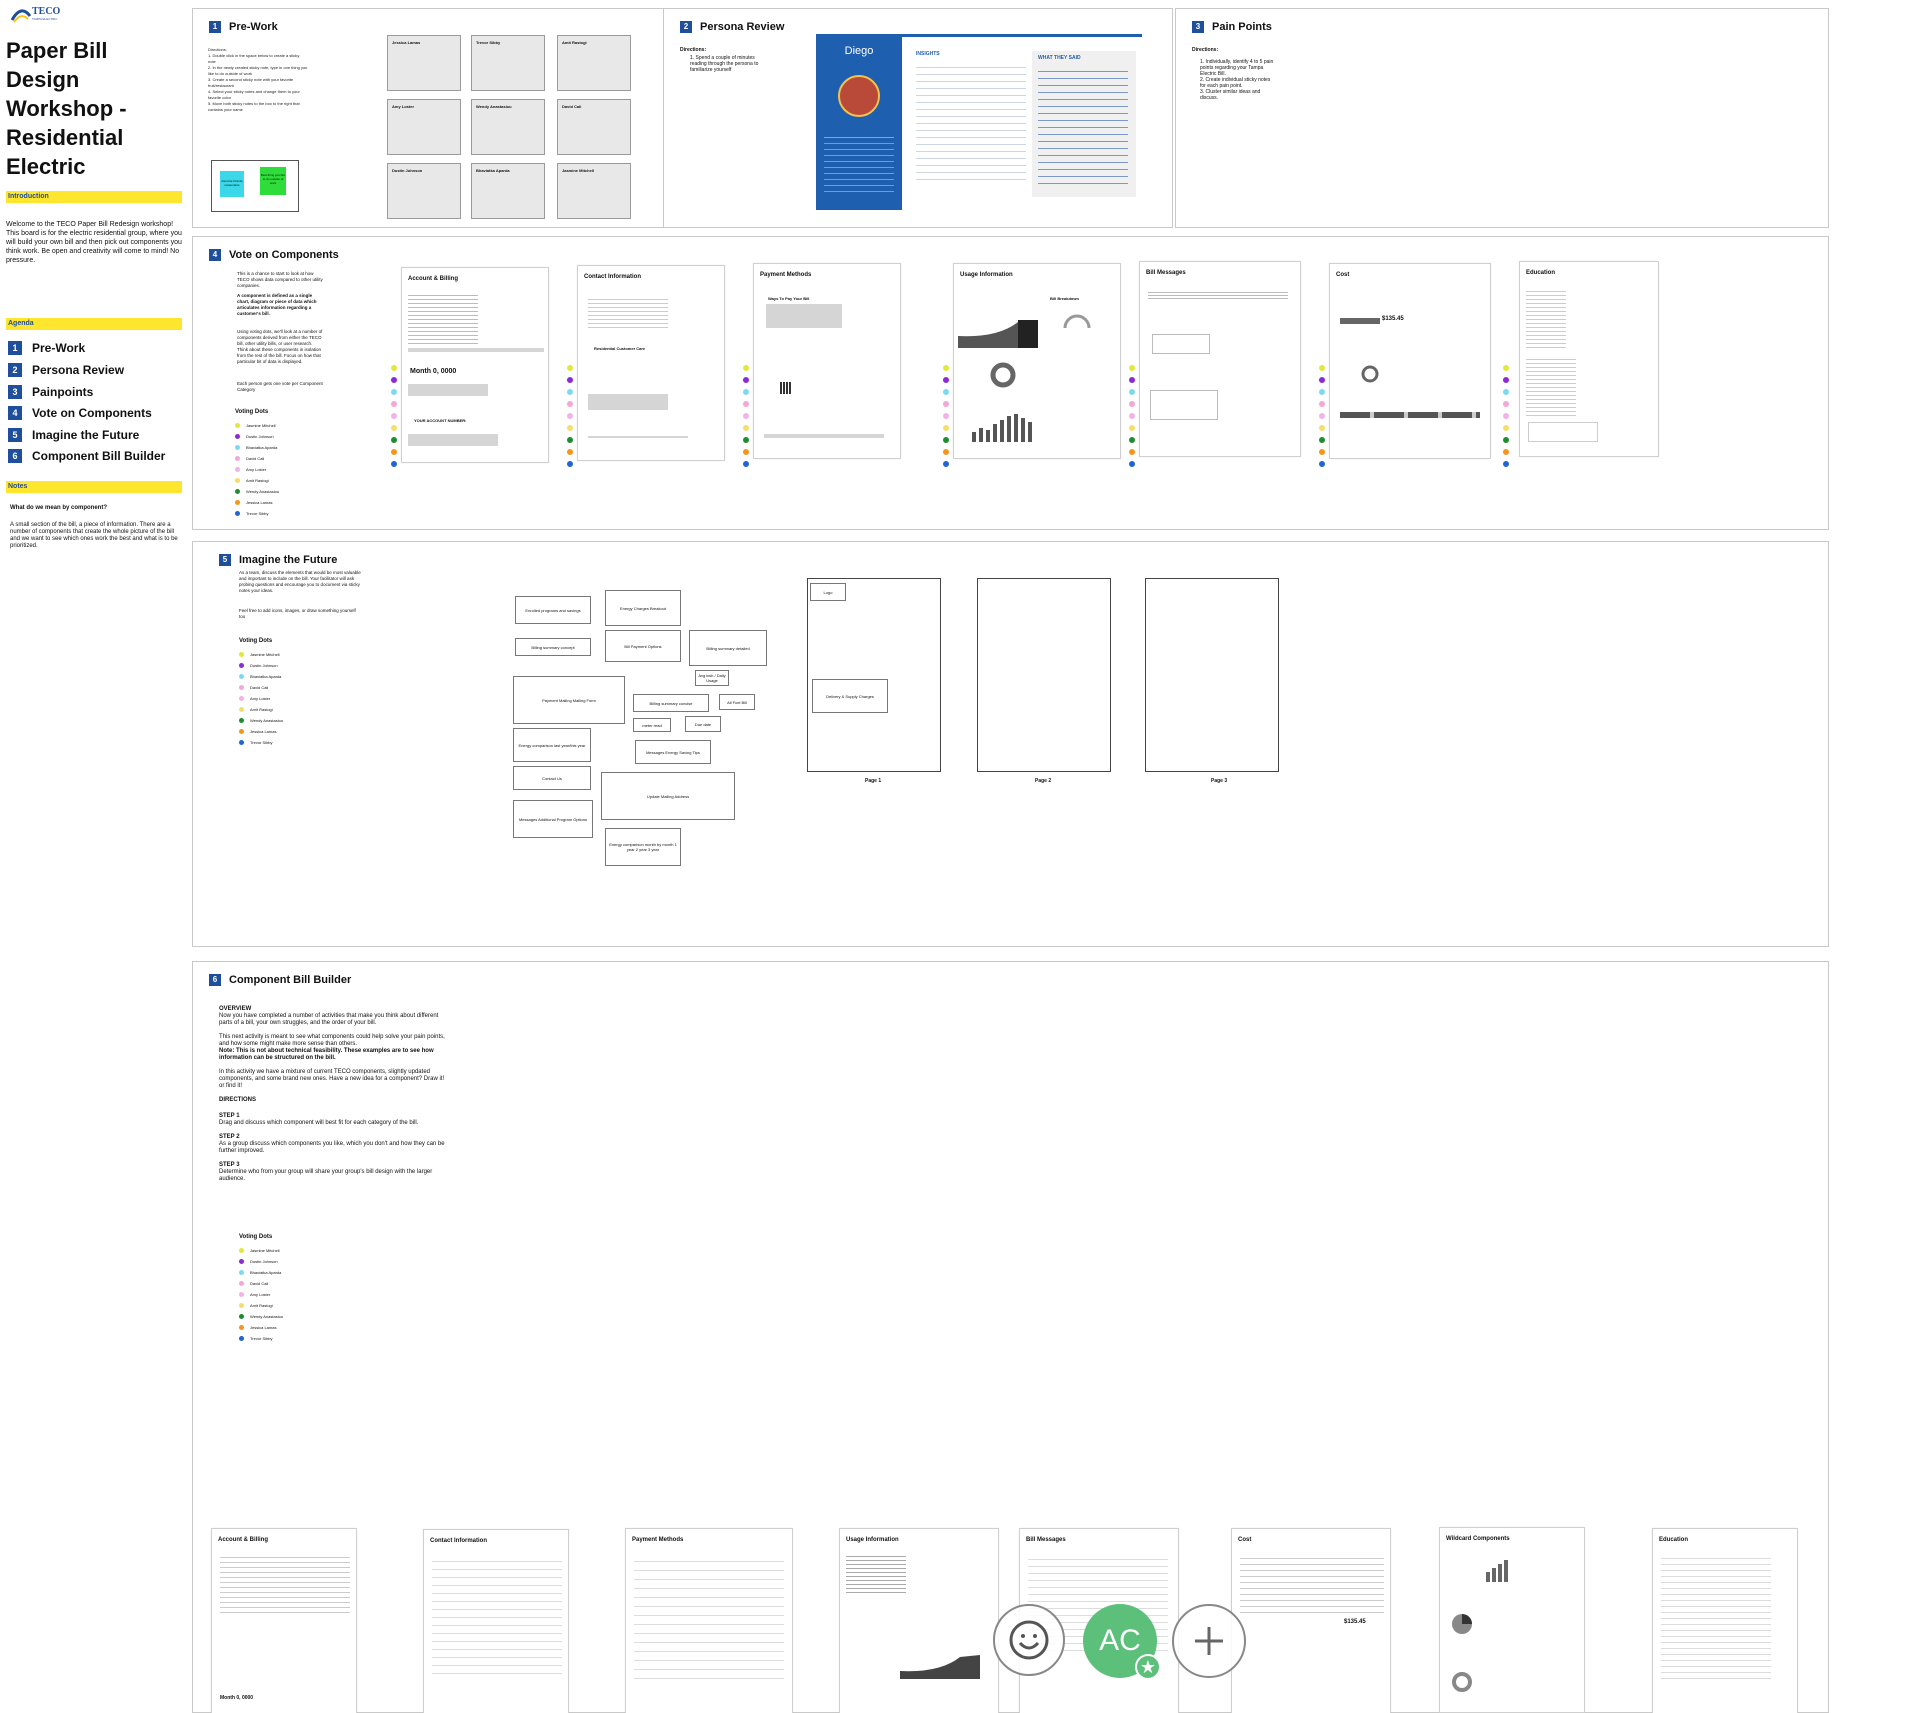  I want to click on builder-card-account-billing: Account & Billing Month 0, 0000, so click(284, 1620).